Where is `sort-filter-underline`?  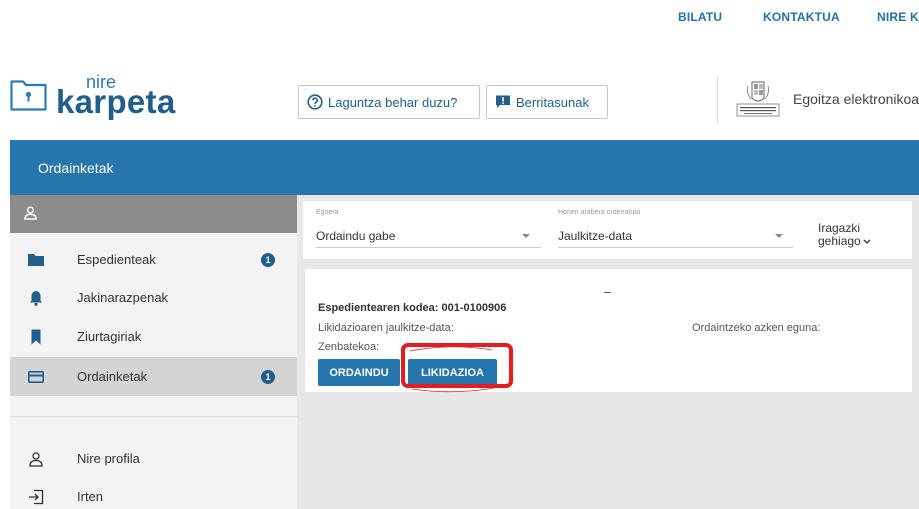
sort-filter-underline is located at coordinates (675, 247).